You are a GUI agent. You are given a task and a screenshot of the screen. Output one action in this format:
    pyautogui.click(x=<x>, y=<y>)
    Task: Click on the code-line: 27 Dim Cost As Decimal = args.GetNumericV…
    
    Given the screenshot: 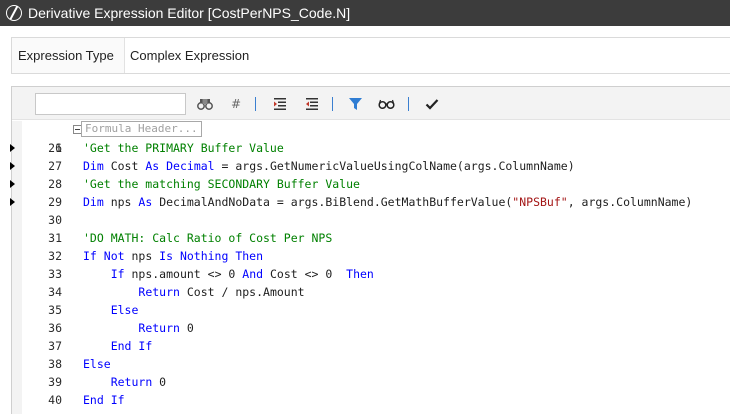 What is the action you would take?
    pyautogui.click(x=371, y=166)
    